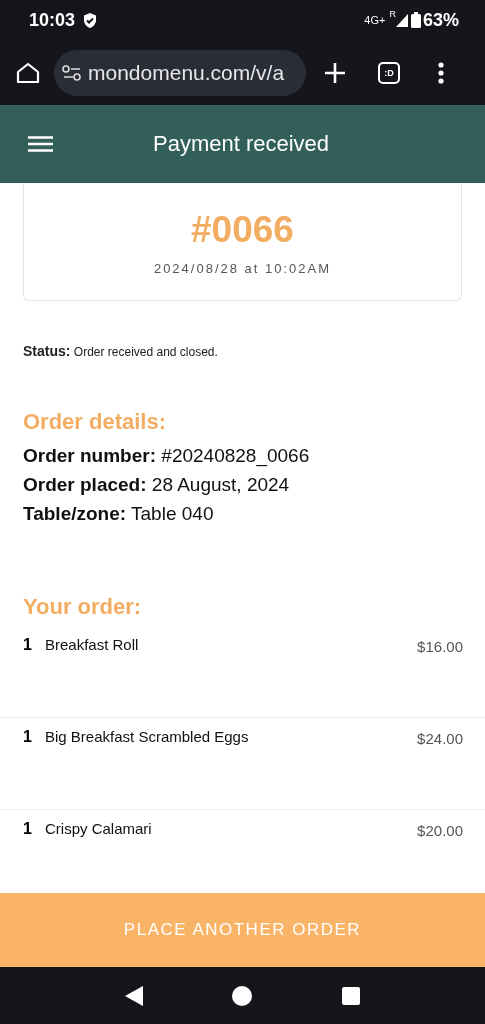 The width and height of the screenshot is (485, 1024). I want to click on section-heading: Order details:, so click(95, 422).